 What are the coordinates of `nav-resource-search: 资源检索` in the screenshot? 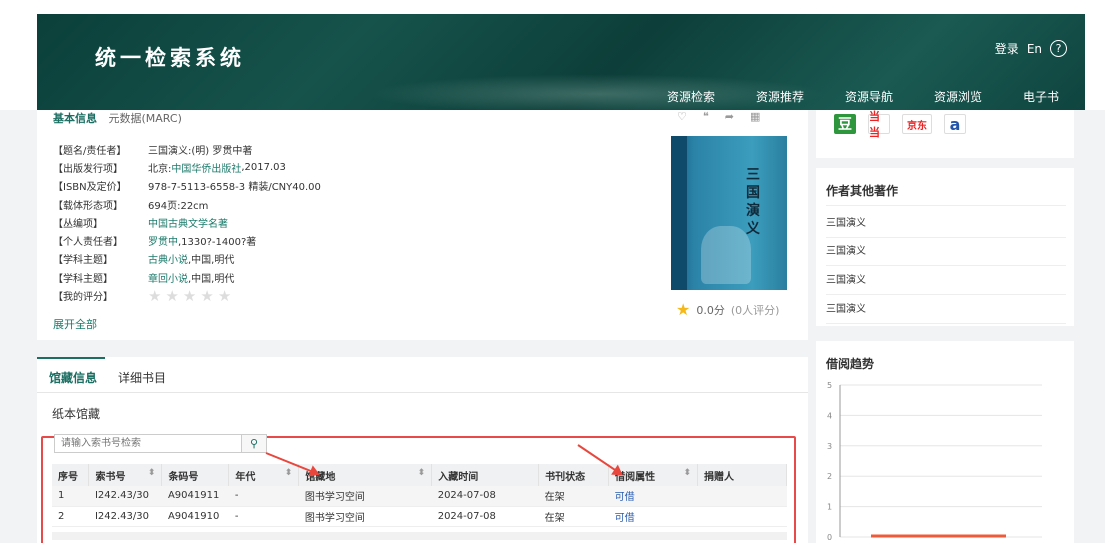 It's located at (711, 96).